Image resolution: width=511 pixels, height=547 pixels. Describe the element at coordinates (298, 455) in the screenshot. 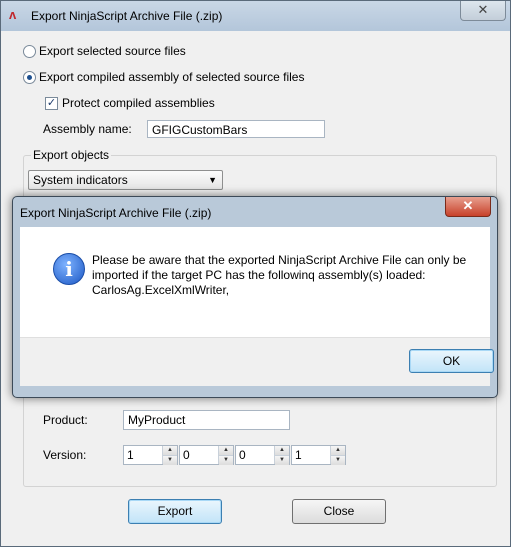

I see `version-revision-value: 1` at that location.